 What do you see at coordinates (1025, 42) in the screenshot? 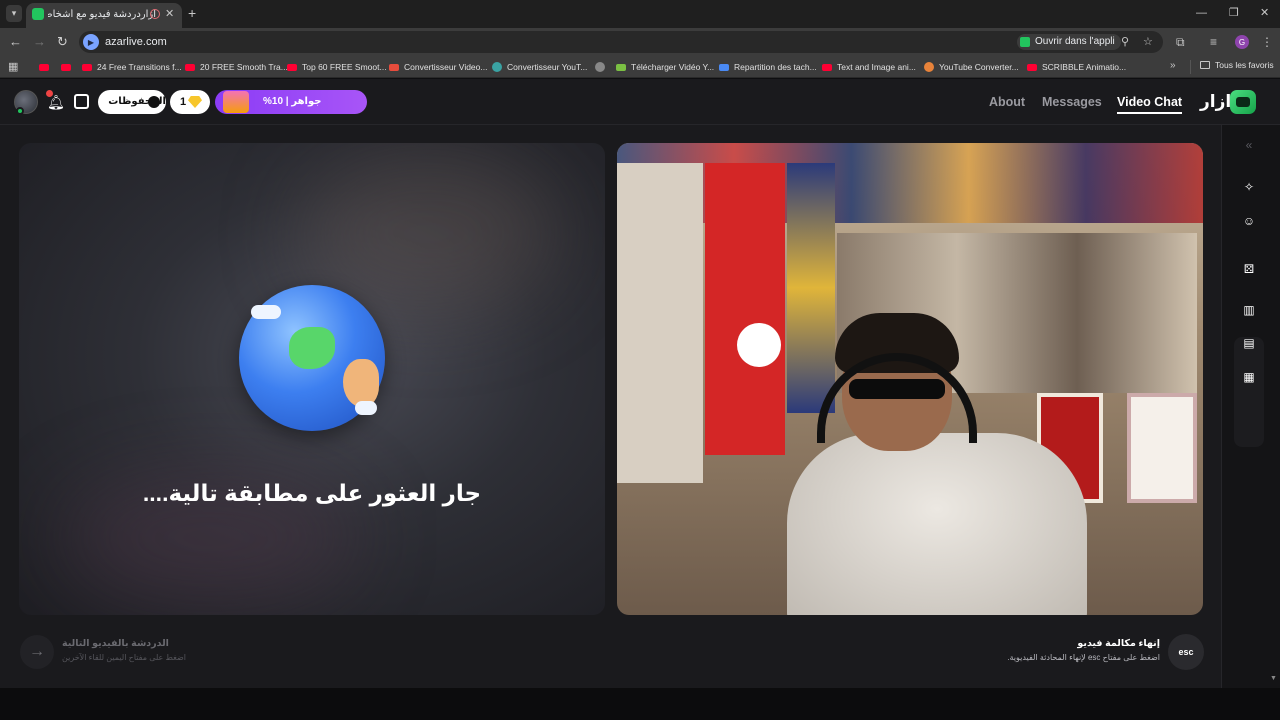
I see `azar-app-icon` at bounding box center [1025, 42].